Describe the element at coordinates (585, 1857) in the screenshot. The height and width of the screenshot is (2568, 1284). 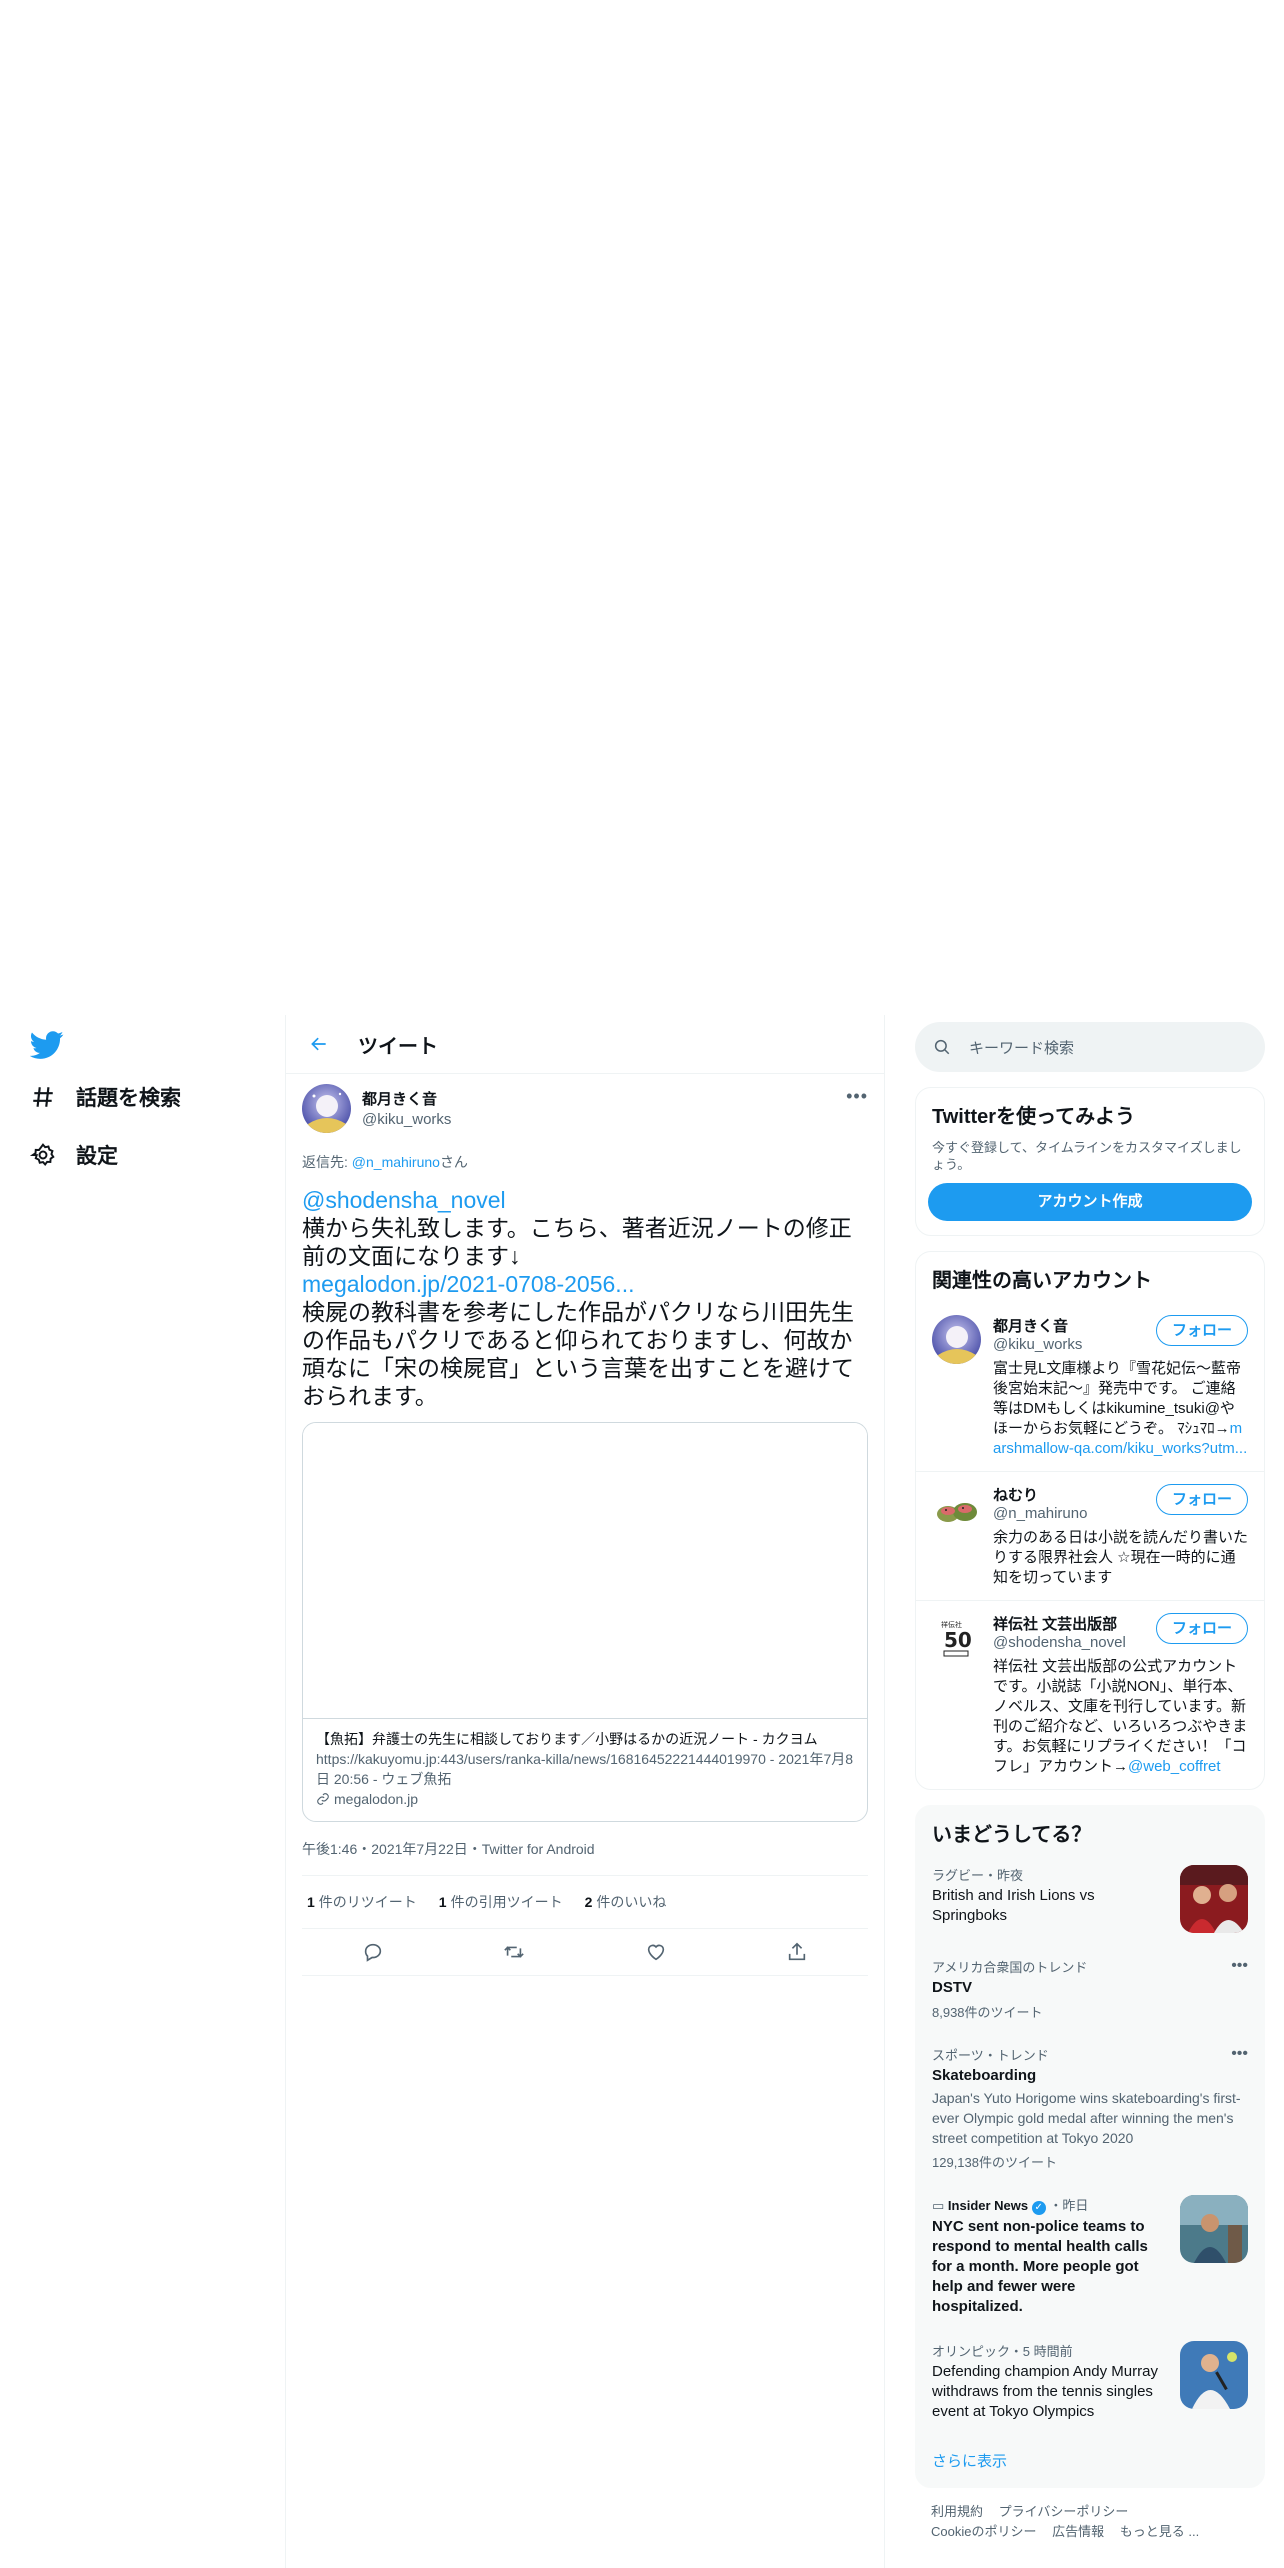
I see `tweet-meta: 午後1:46・2021年7月22日・Twitter for Android` at that location.